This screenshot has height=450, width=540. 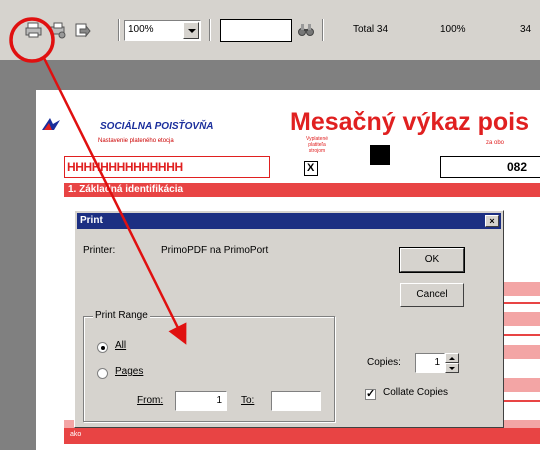 What do you see at coordinates (150, 400) in the screenshot?
I see `from-label: From:` at bounding box center [150, 400].